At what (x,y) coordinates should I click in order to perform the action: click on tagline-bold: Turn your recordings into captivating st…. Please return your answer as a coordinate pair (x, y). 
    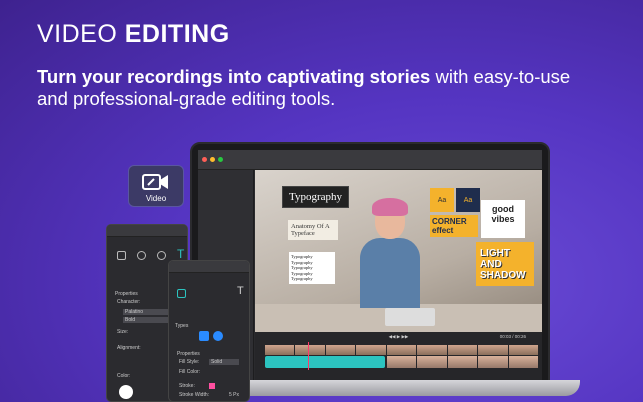
    Looking at the image, I should click on (234, 76).